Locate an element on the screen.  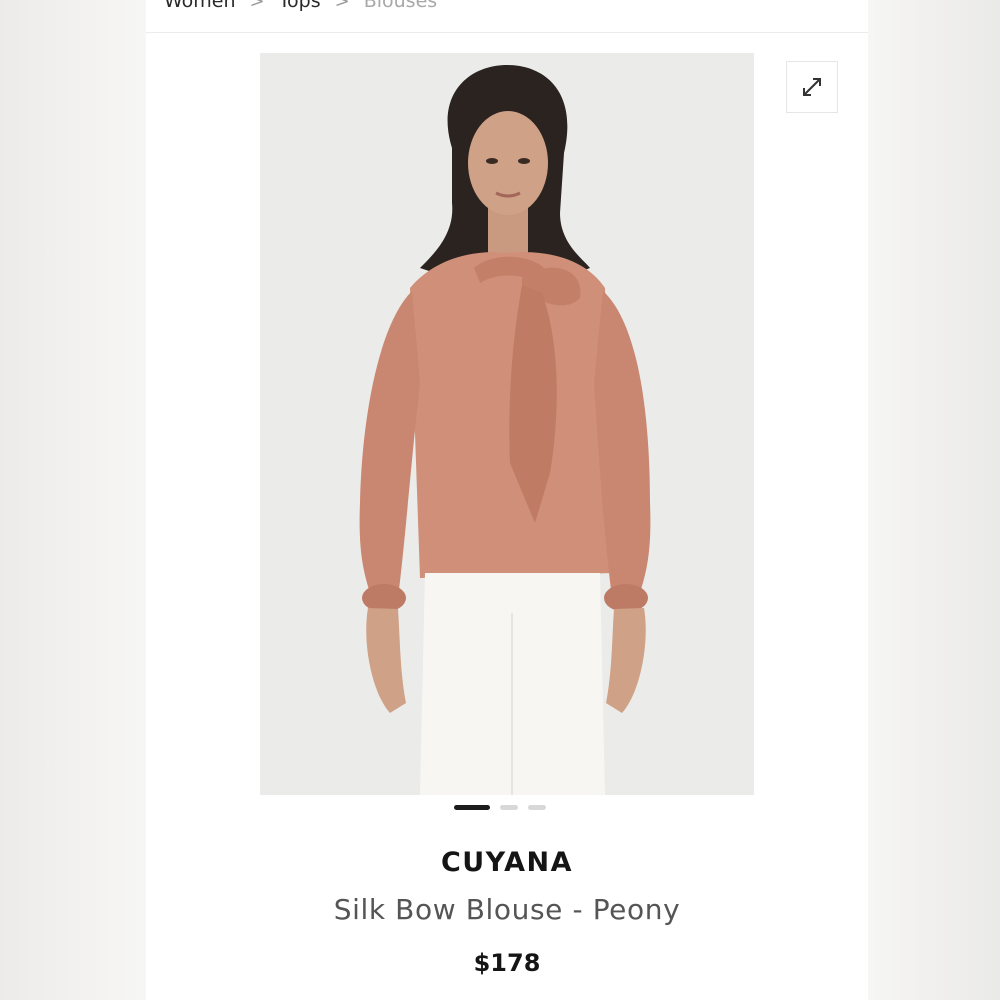
background-left is located at coordinates (73, 500).